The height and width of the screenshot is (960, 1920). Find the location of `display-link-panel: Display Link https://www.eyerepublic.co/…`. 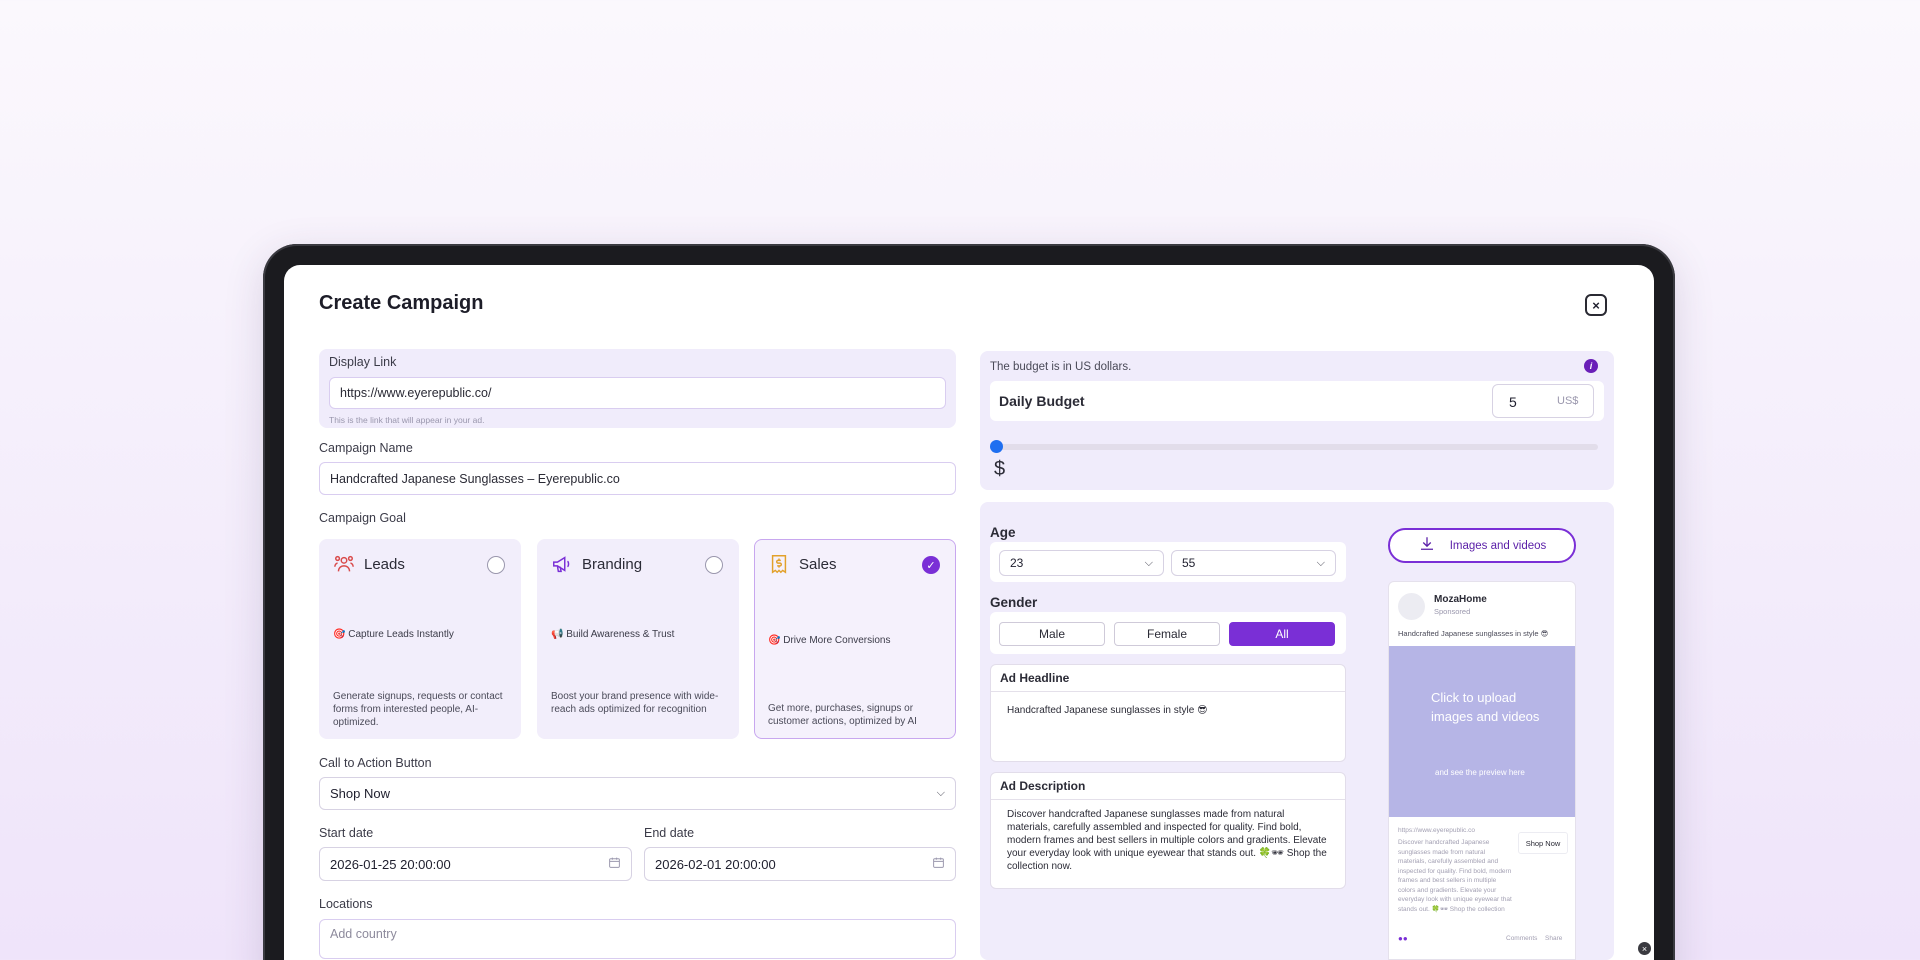

display-link-panel: Display Link https://www.eyerepublic.co/… is located at coordinates (637, 388).